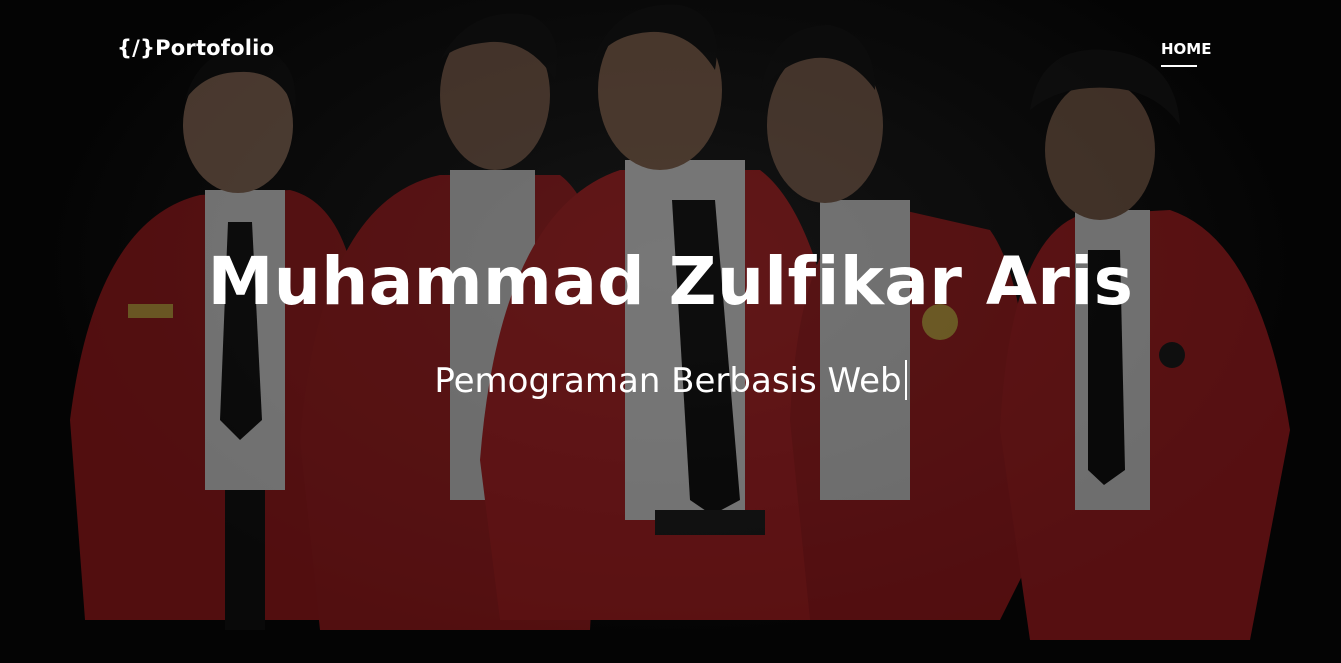 This screenshot has width=1341, height=663. I want to click on hero-title: Muhammad Zulfikar Aris, so click(670, 281).